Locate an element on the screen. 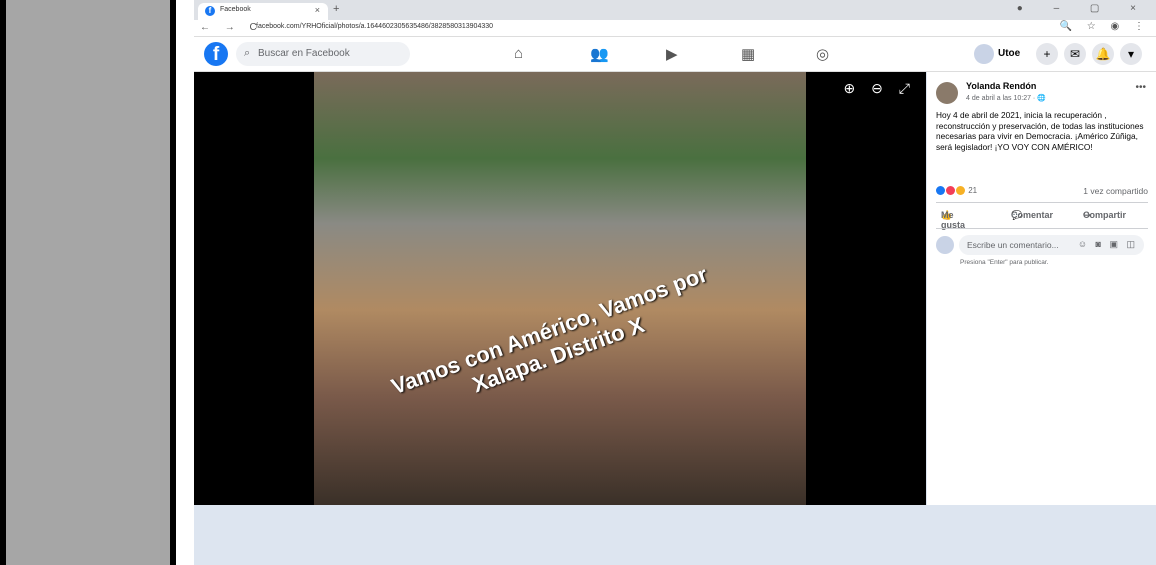 Image resolution: width=1156 pixels, height=565 pixels. marketplace-icon: ▦ is located at coordinates (748, 54).